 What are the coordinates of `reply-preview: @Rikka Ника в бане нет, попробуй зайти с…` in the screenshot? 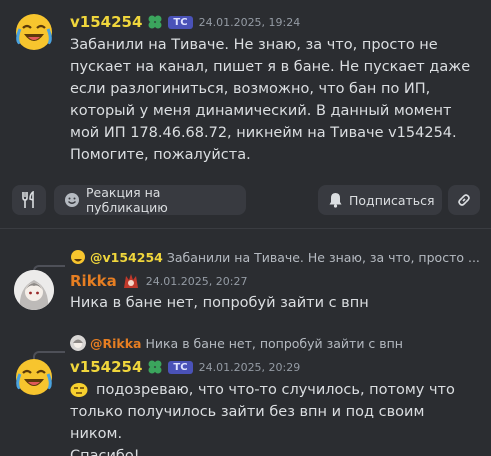 It's located at (236, 343).